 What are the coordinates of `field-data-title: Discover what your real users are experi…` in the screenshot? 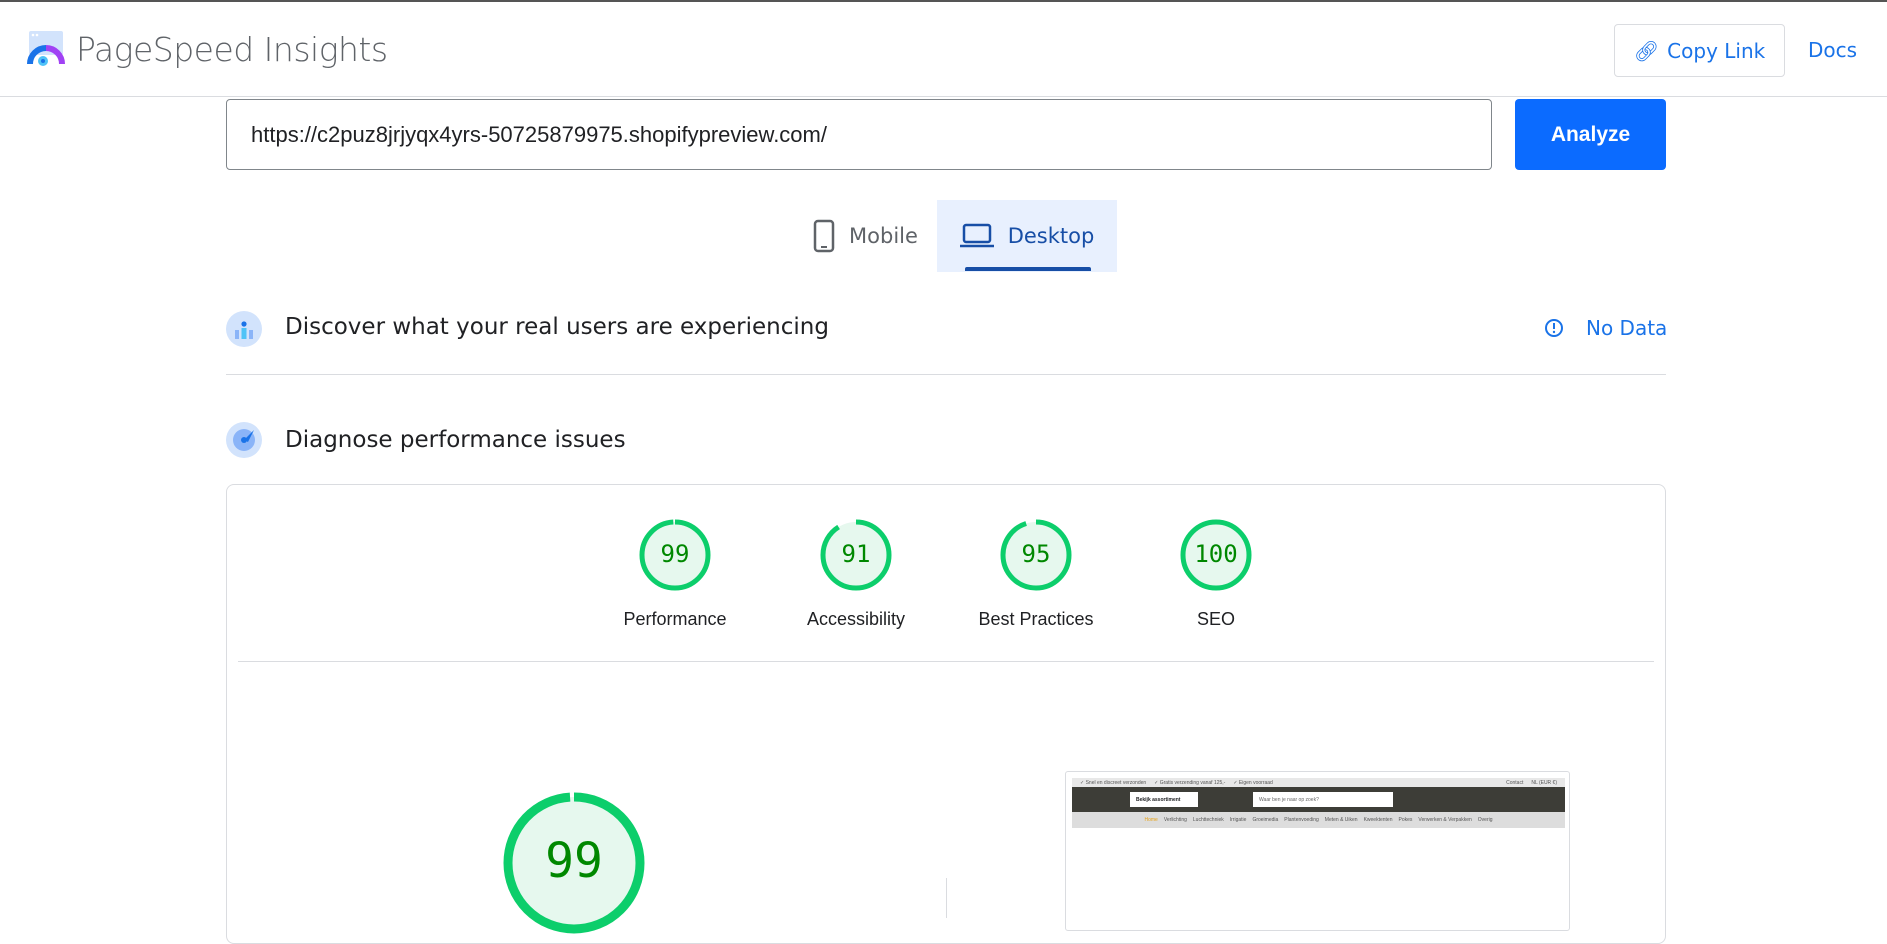 It's located at (557, 327).